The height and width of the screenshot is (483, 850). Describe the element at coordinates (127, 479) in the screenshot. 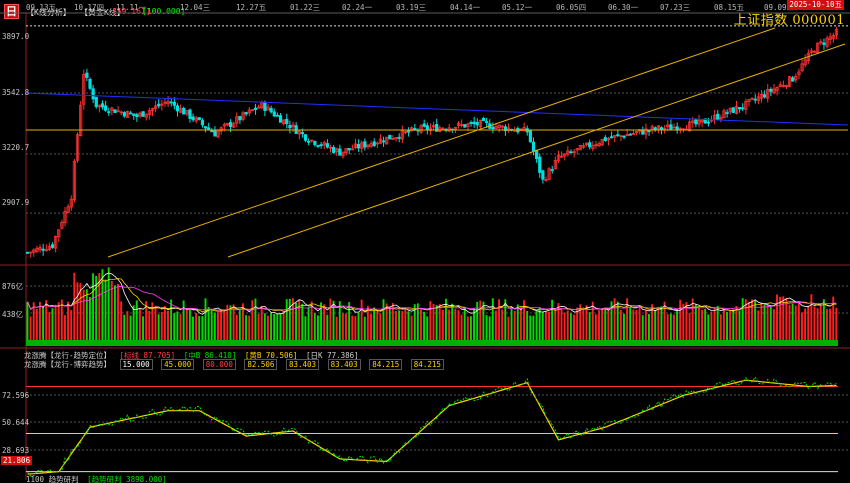

I see `footer-value: [趋势研判 3898.000]` at that location.